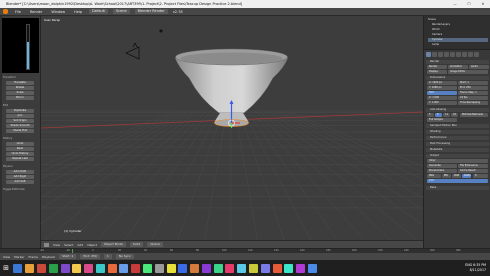  Describe the element at coordinates (20, 83) in the screenshot. I see `translate-button: Translate` at that location.